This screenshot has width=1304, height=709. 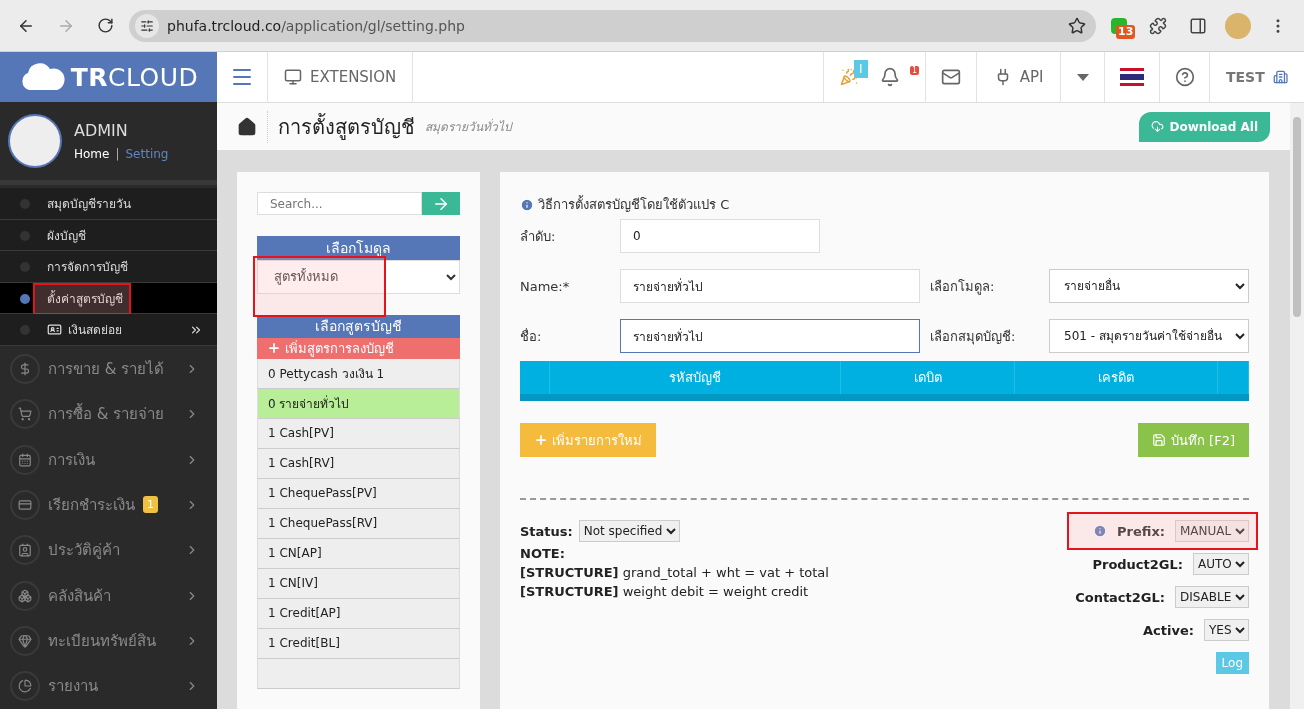 I want to click on company-name: TEST, so click(x=1245, y=77).